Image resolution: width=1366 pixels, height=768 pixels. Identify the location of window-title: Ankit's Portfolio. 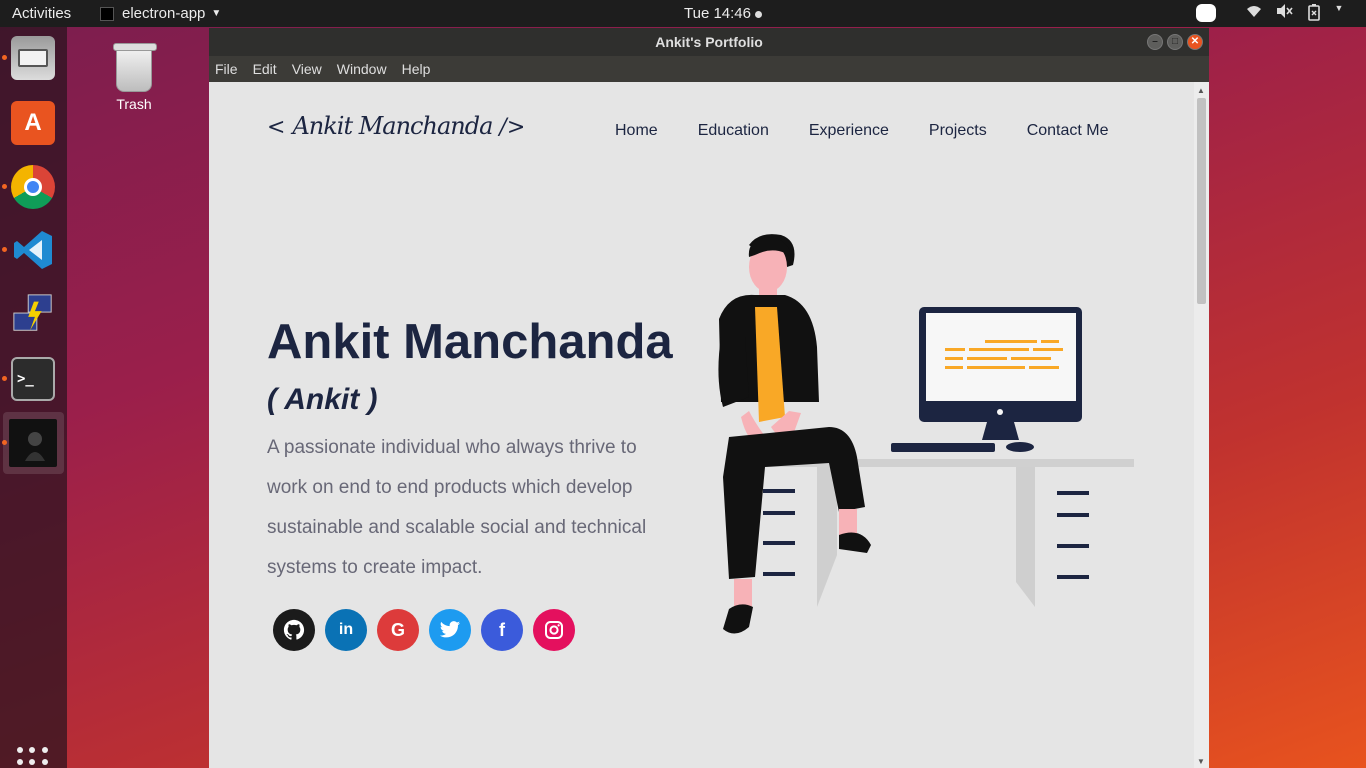
(709, 42).